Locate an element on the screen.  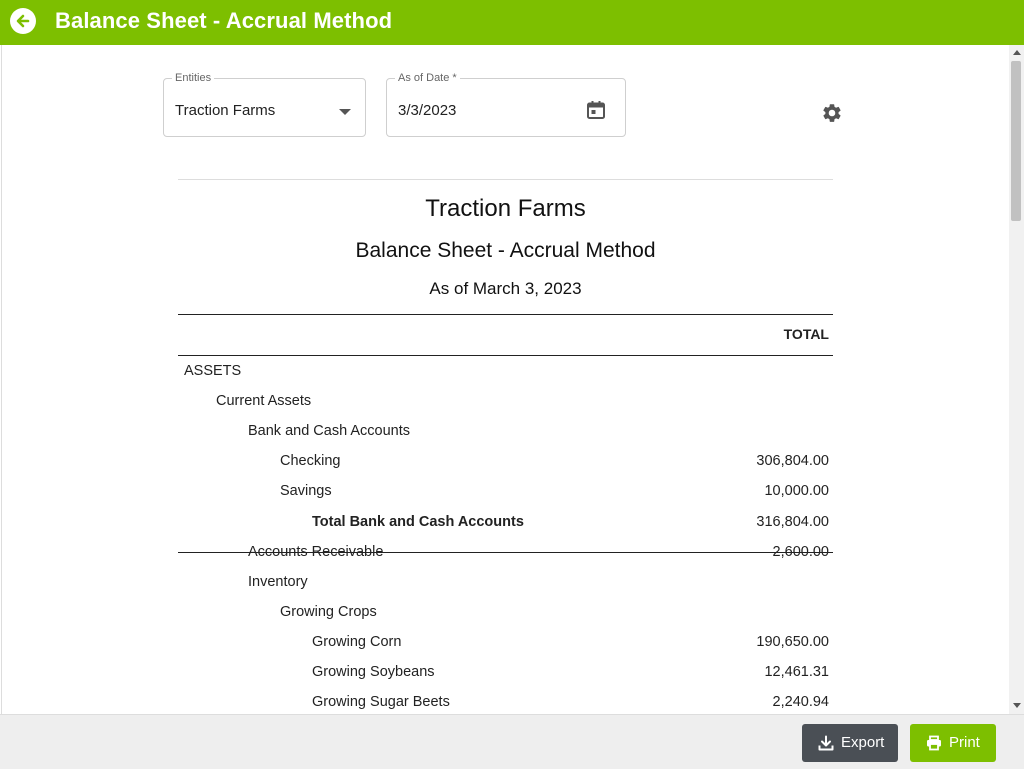
table-row: Growing Soybeans 12,461.31 is located at coordinates (505, 672).